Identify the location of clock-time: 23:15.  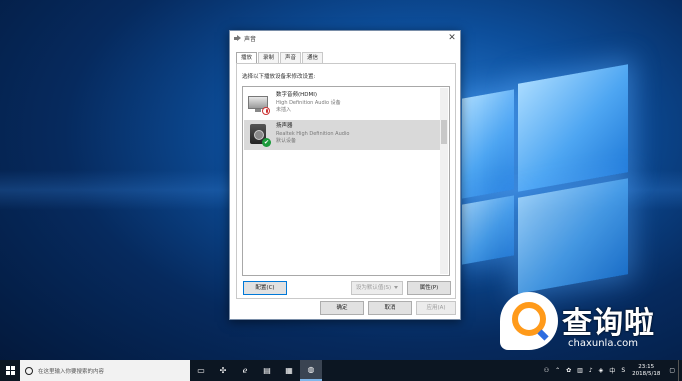
(646, 366).